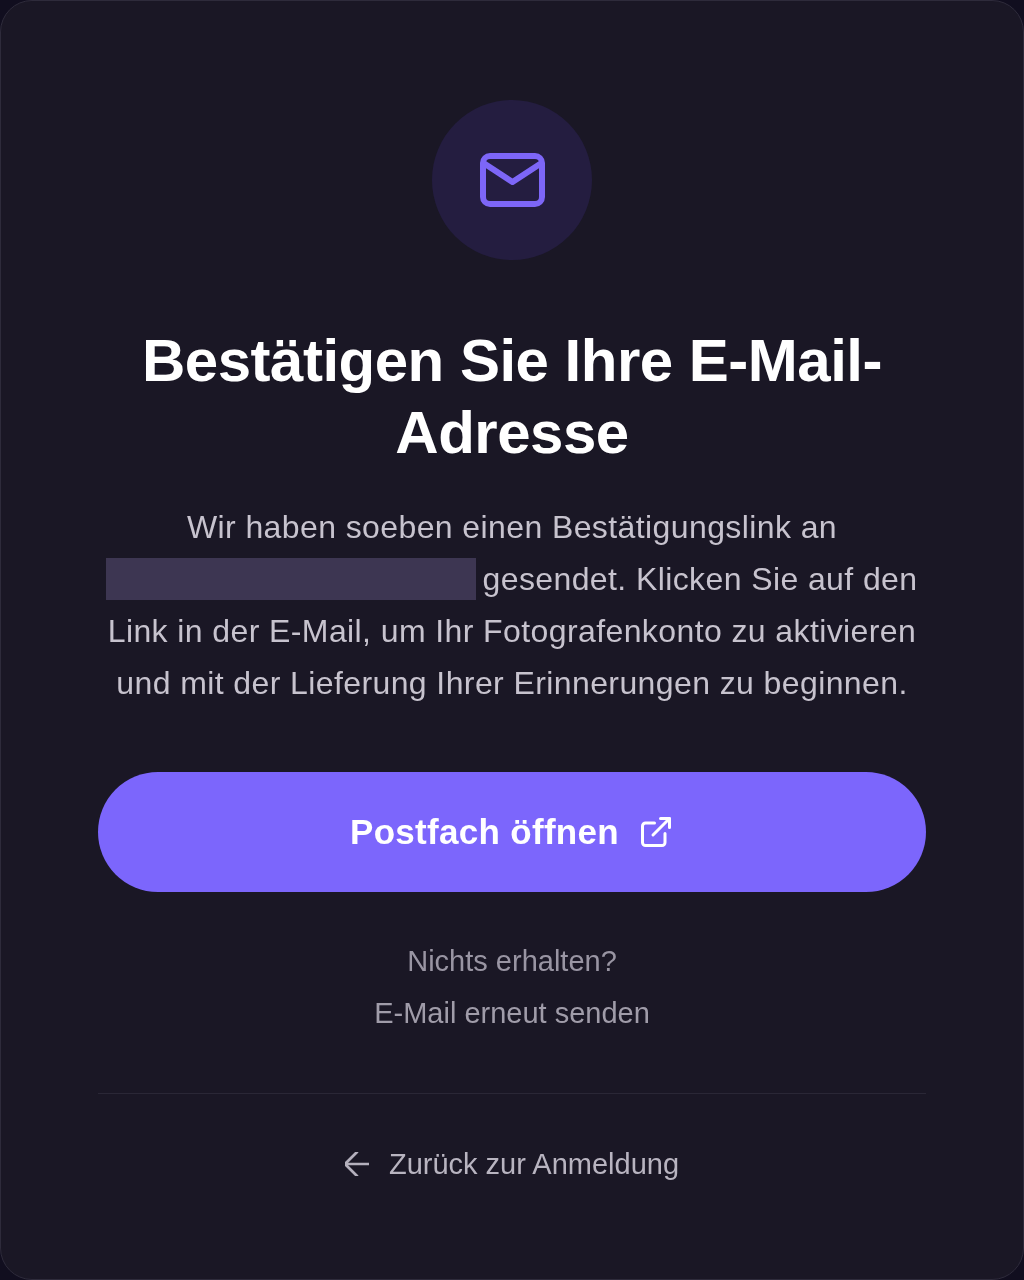 This screenshot has width=1024, height=1280. I want to click on open-inbox-button: Postfach öffnen, so click(512, 832).